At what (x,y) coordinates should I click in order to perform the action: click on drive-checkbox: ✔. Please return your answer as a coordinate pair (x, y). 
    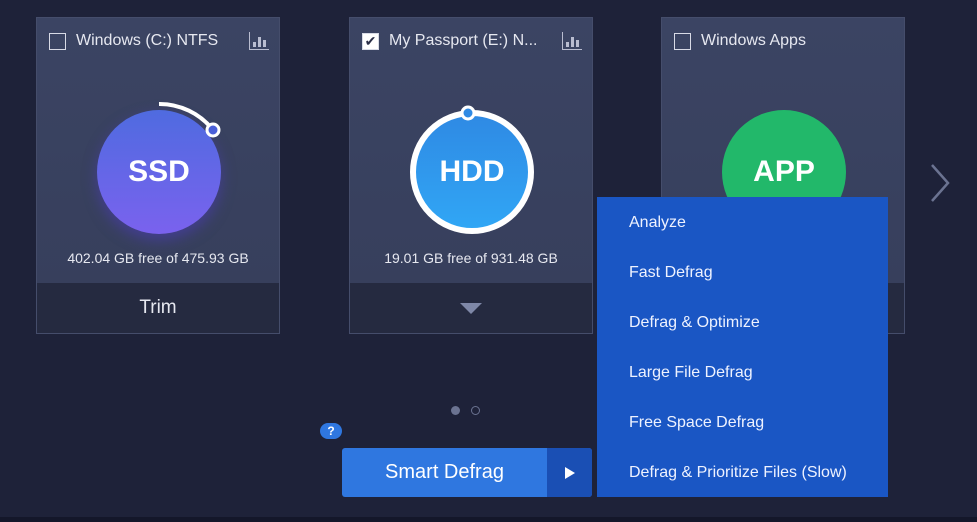
    Looking at the image, I should click on (370, 41).